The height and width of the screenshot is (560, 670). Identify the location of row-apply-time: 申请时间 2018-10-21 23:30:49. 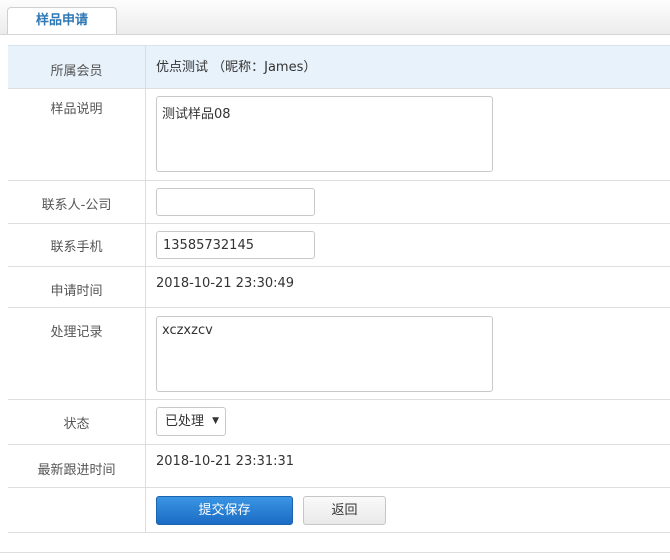
(339, 287).